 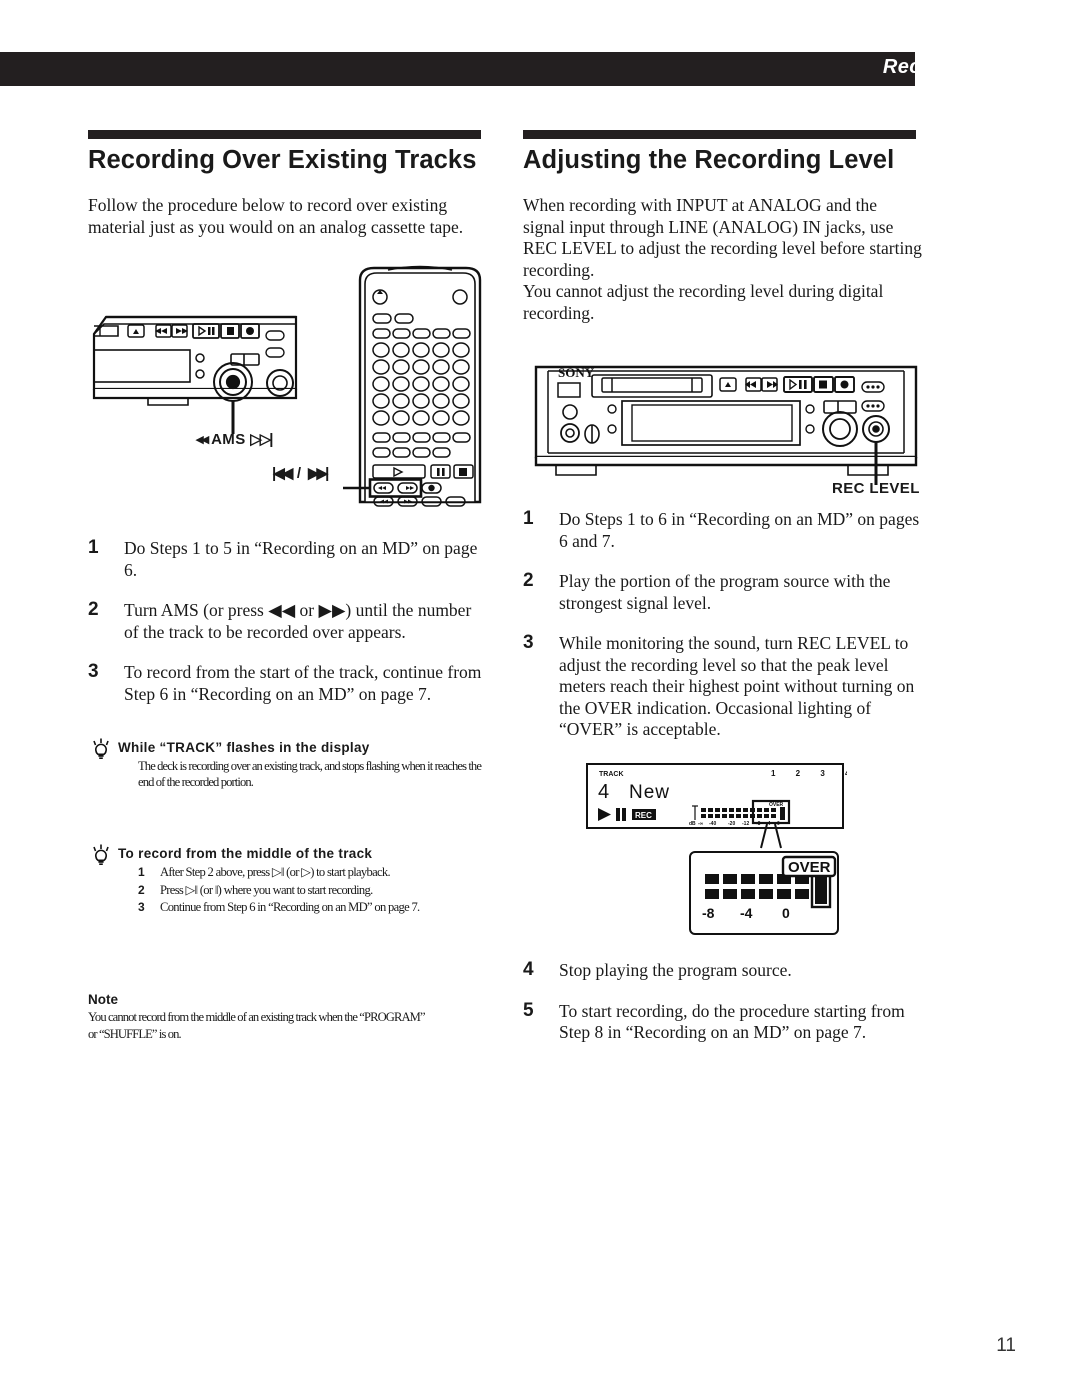 What do you see at coordinates (195, 360) in the screenshot?
I see `md-deck-illustration` at bounding box center [195, 360].